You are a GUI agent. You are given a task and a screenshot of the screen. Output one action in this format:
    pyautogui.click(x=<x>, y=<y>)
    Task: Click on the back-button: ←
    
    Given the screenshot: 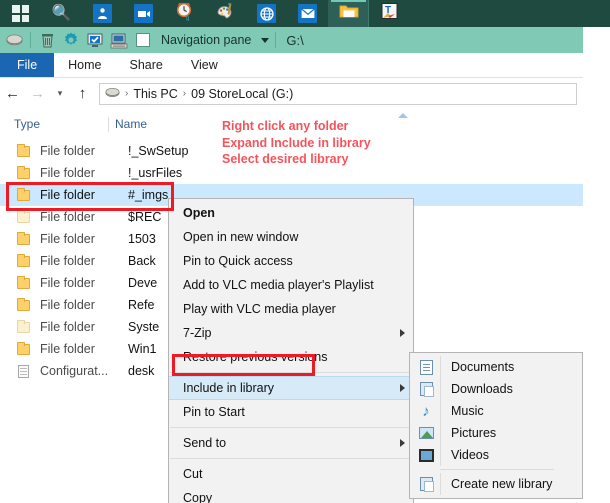 What is the action you would take?
    pyautogui.click(x=12, y=94)
    